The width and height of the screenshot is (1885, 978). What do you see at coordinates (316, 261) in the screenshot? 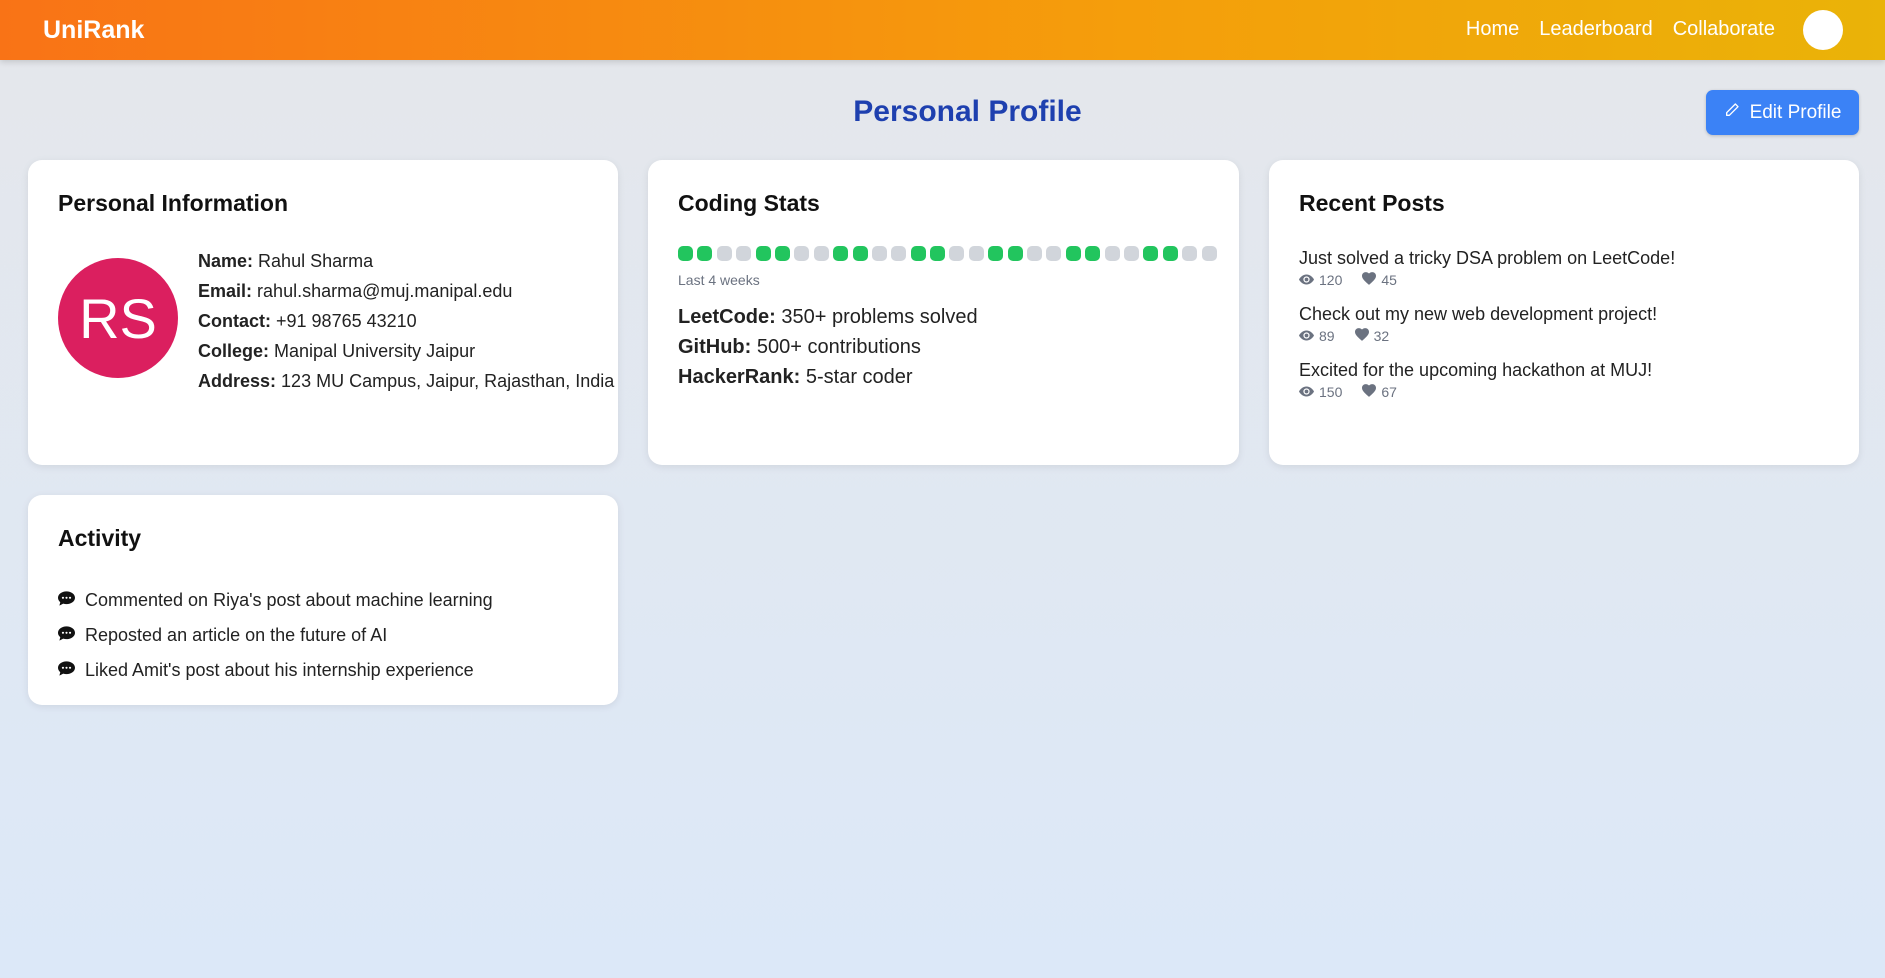
I see `info-value: Rahul Sharma` at bounding box center [316, 261].